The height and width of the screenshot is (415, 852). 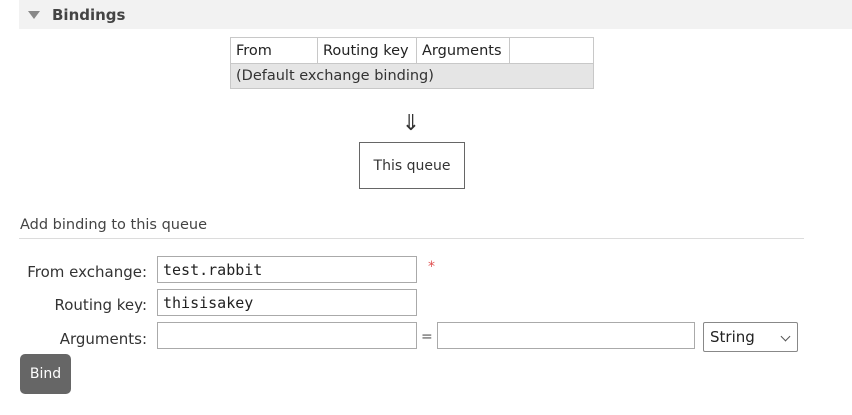 I want to click on queue-label: This queue, so click(x=412, y=165).